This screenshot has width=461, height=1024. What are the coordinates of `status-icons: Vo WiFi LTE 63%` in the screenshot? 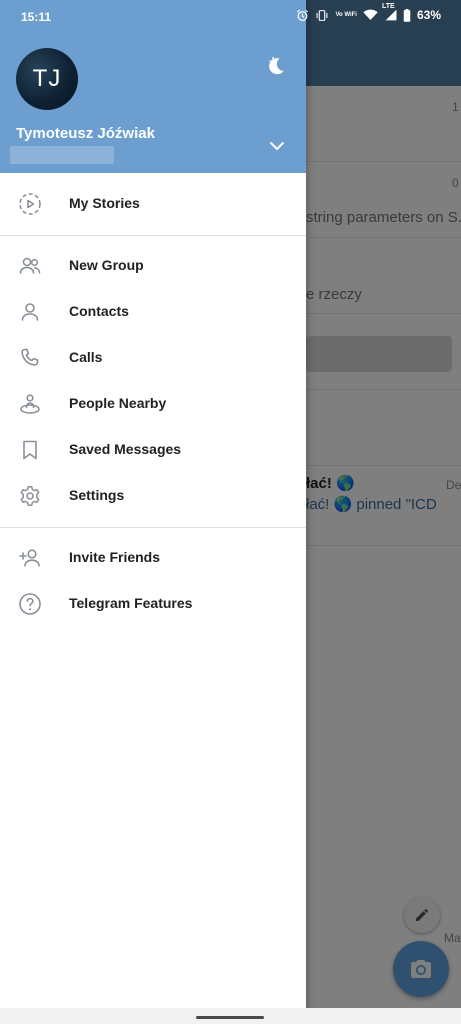 It's located at (368, 12).